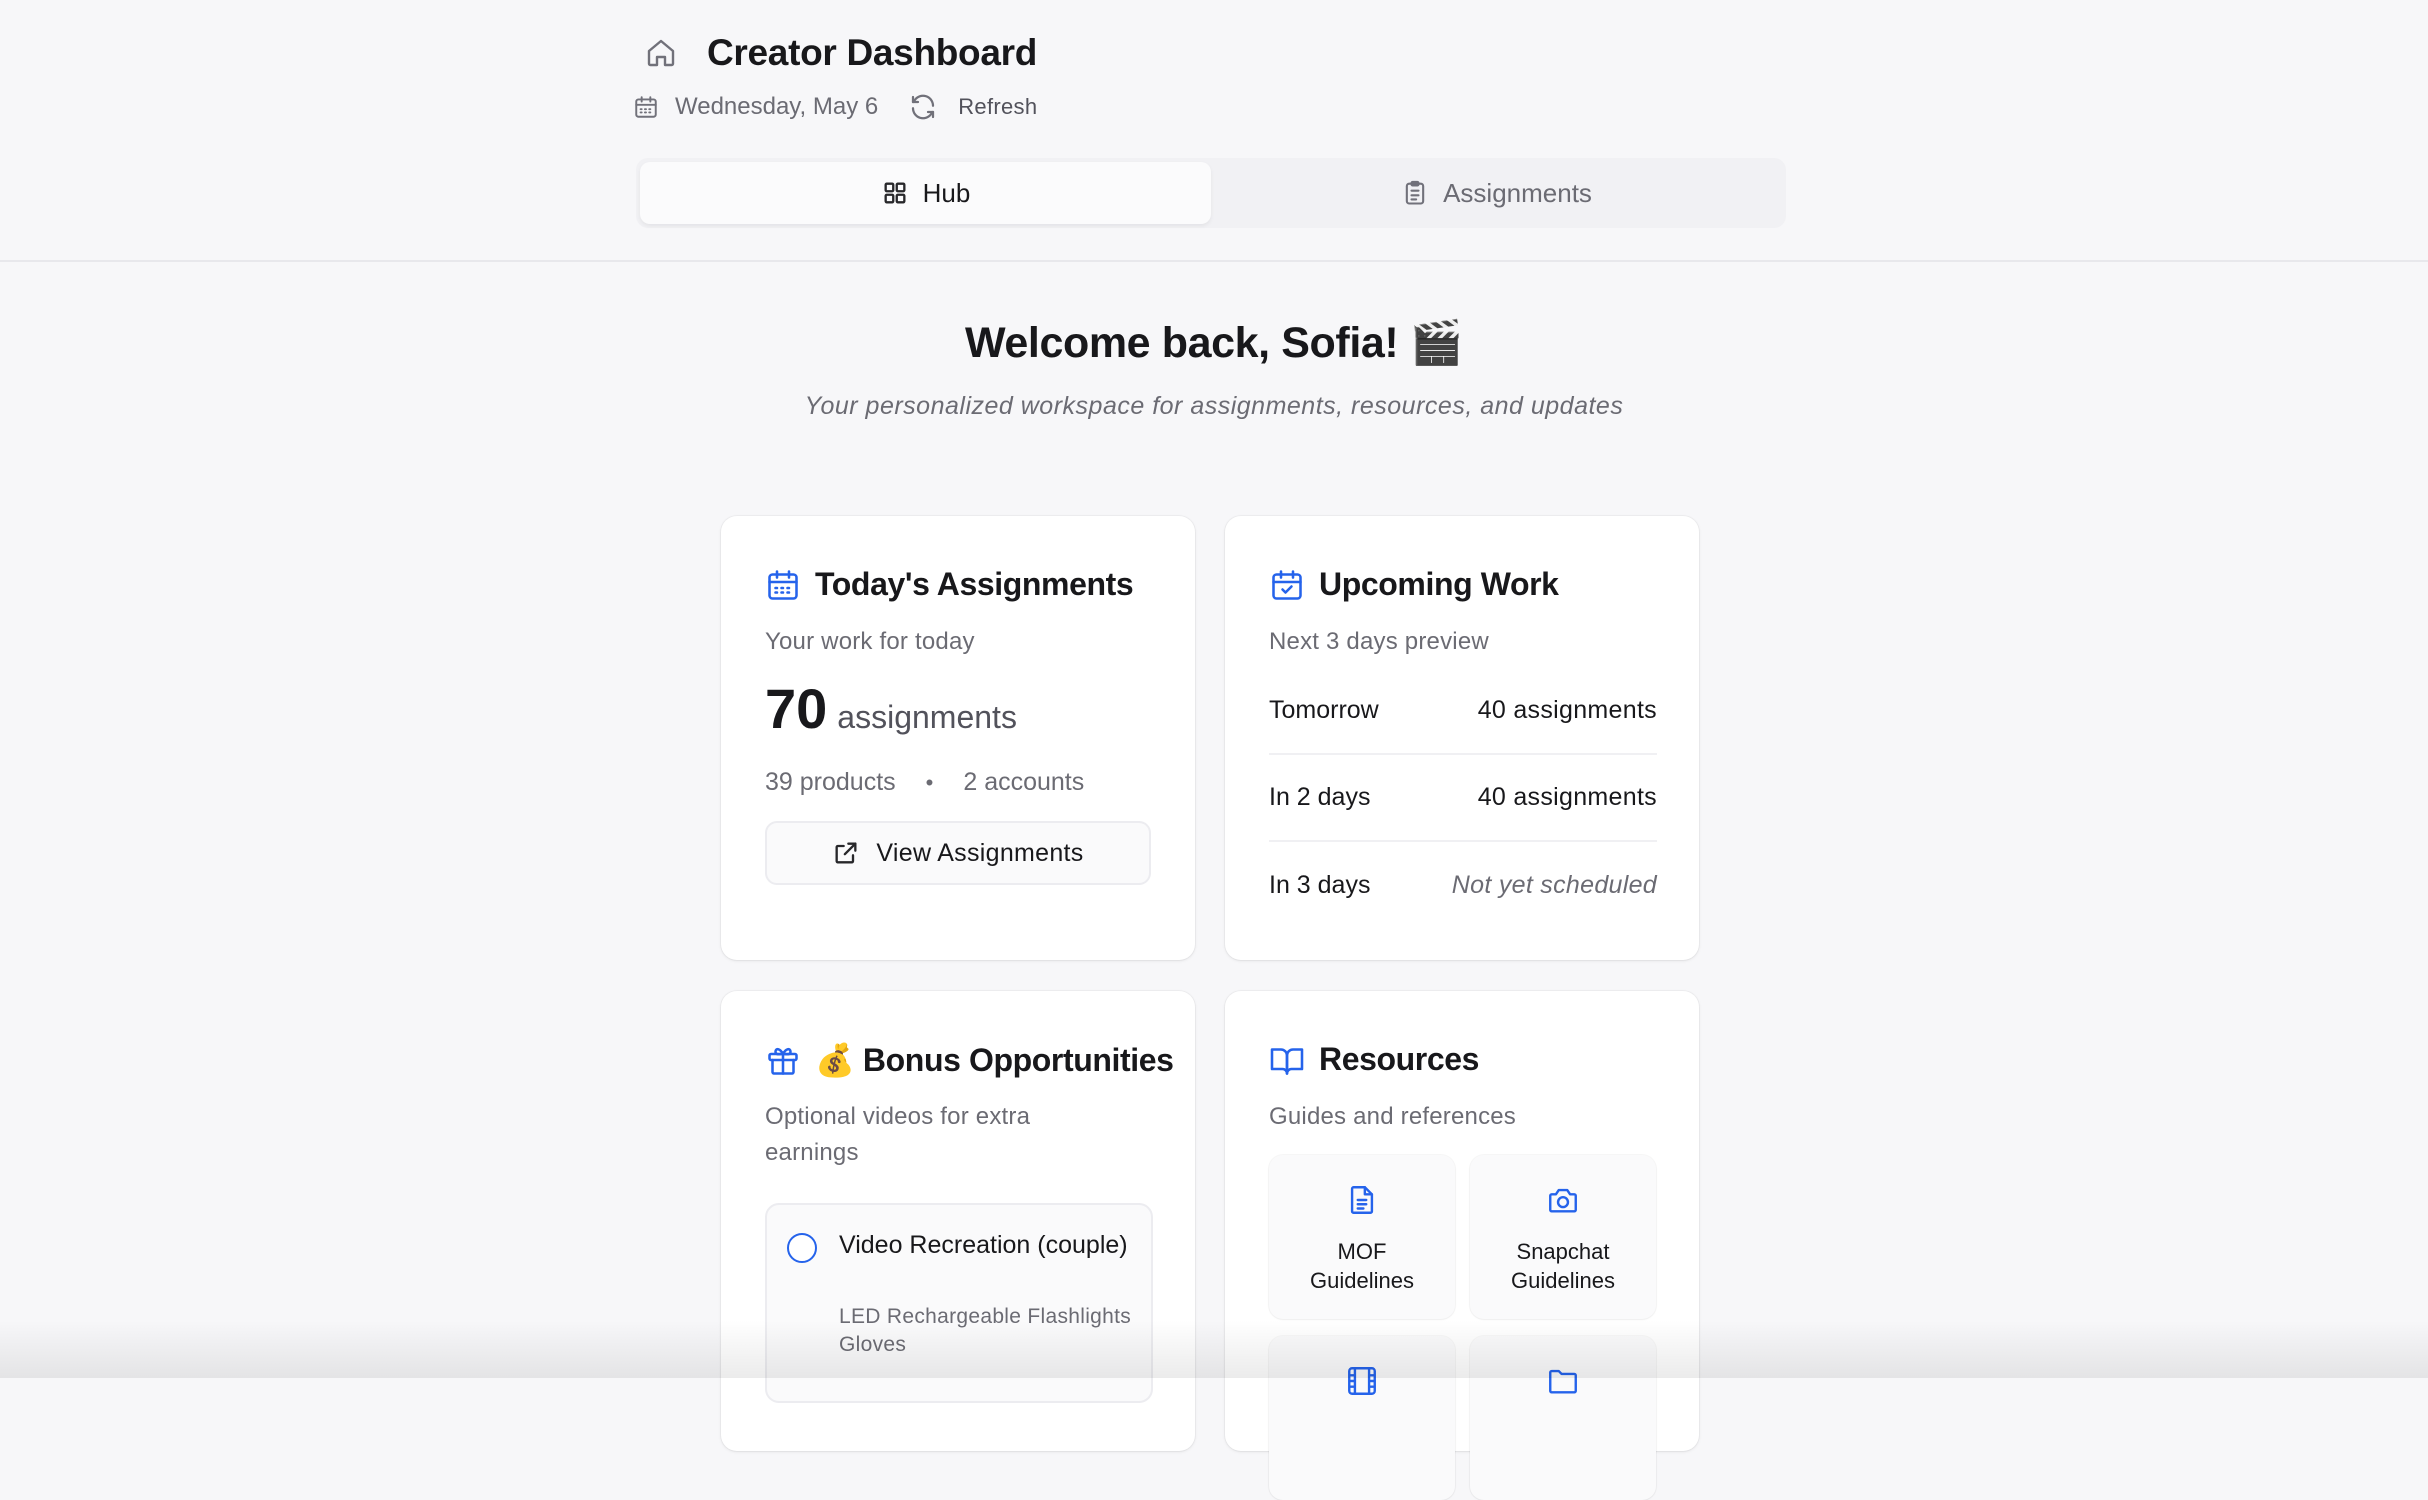  Describe the element at coordinates (830, 782) in the screenshot. I see `products-count: 39 products` at that location.